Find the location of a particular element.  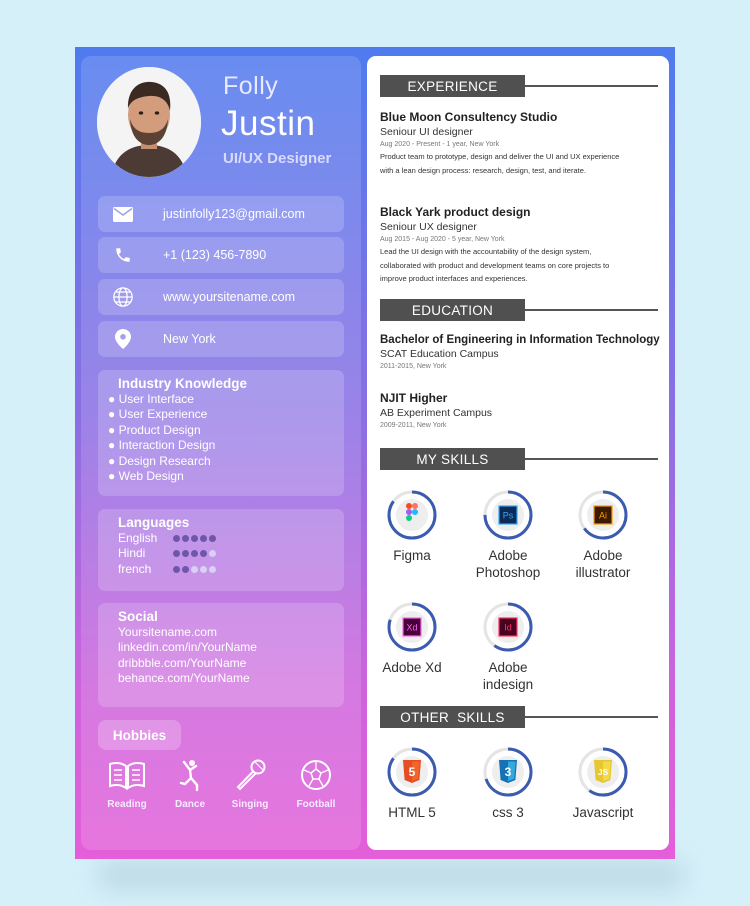

contact-email-text: justinfolly123@gmail.com is located at coordinates (234, 214).